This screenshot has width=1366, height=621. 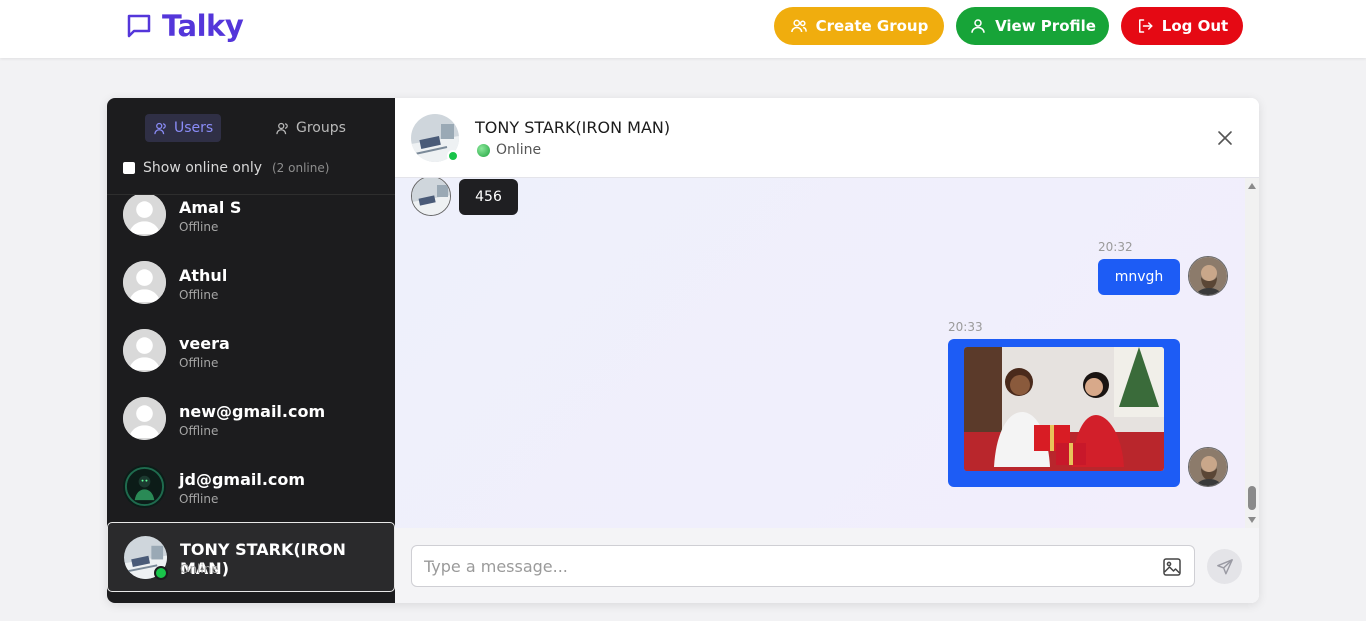 I want to click on tab-users-label: Users, so click(x=194, y=128).